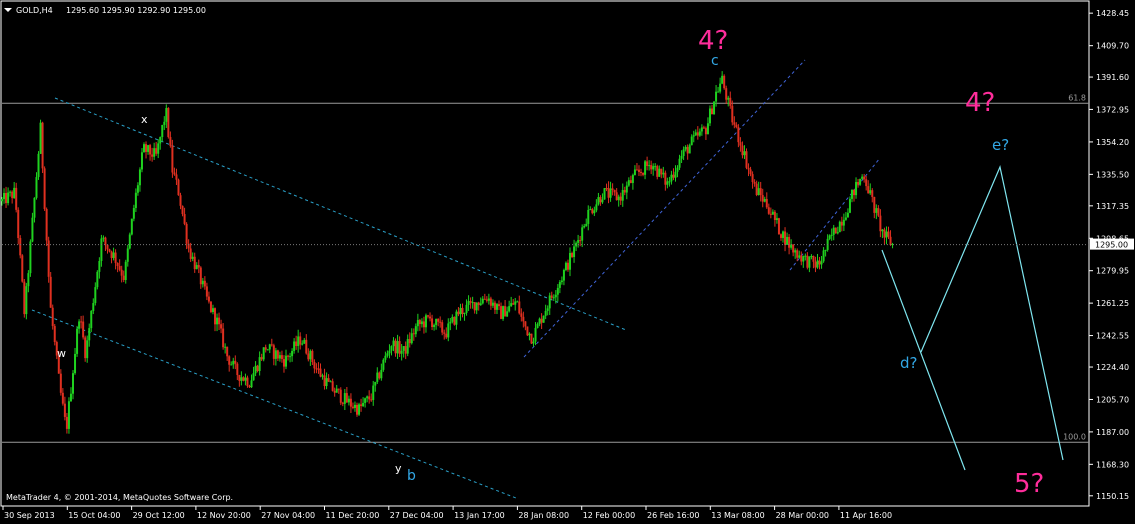 This screenshot has width=1135, height=524. Describe the element at coordinates (1112, 399) in the screenshot. I see `y-tick-label: 1205.70` at that location.